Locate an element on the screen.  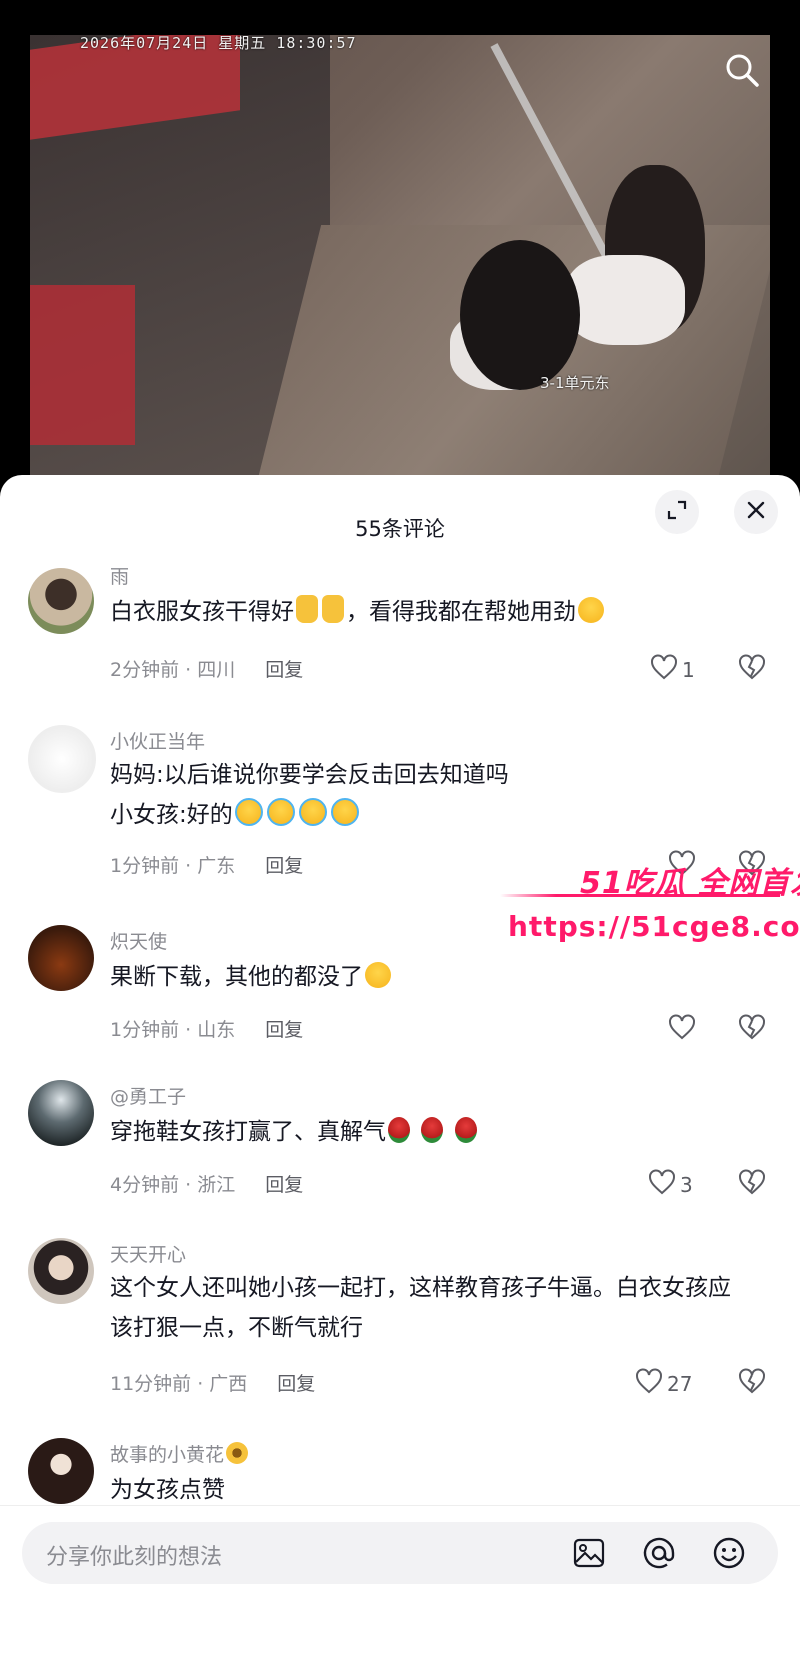
comment-text: 果断下载，其他的都没了 is located at coordinates (430, 977).